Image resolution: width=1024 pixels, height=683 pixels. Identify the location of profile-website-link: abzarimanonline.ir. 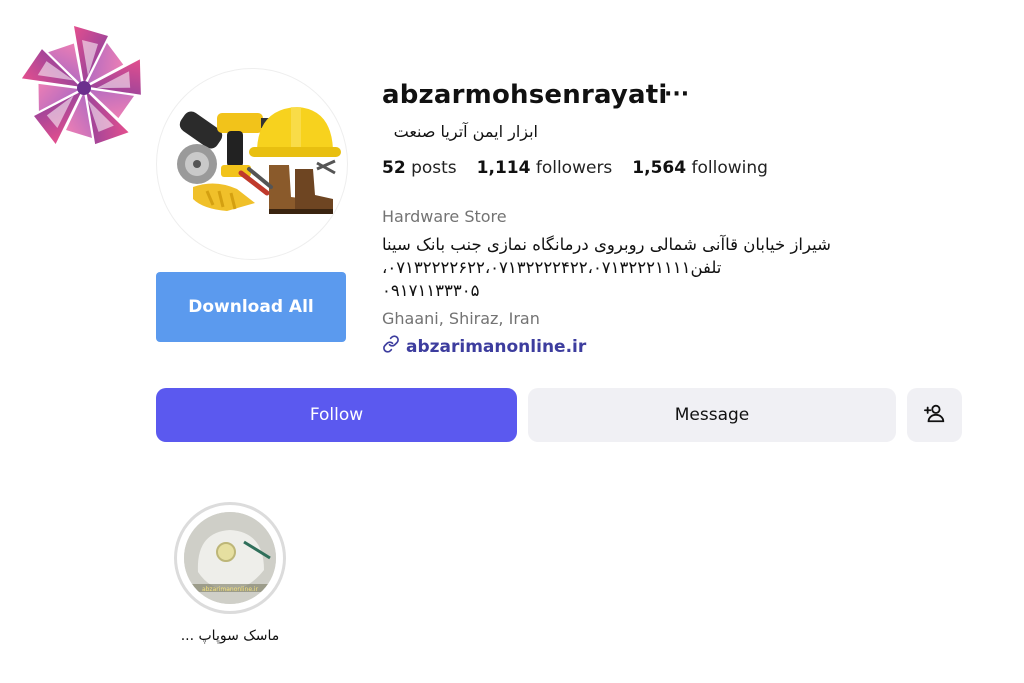
(484, 346).